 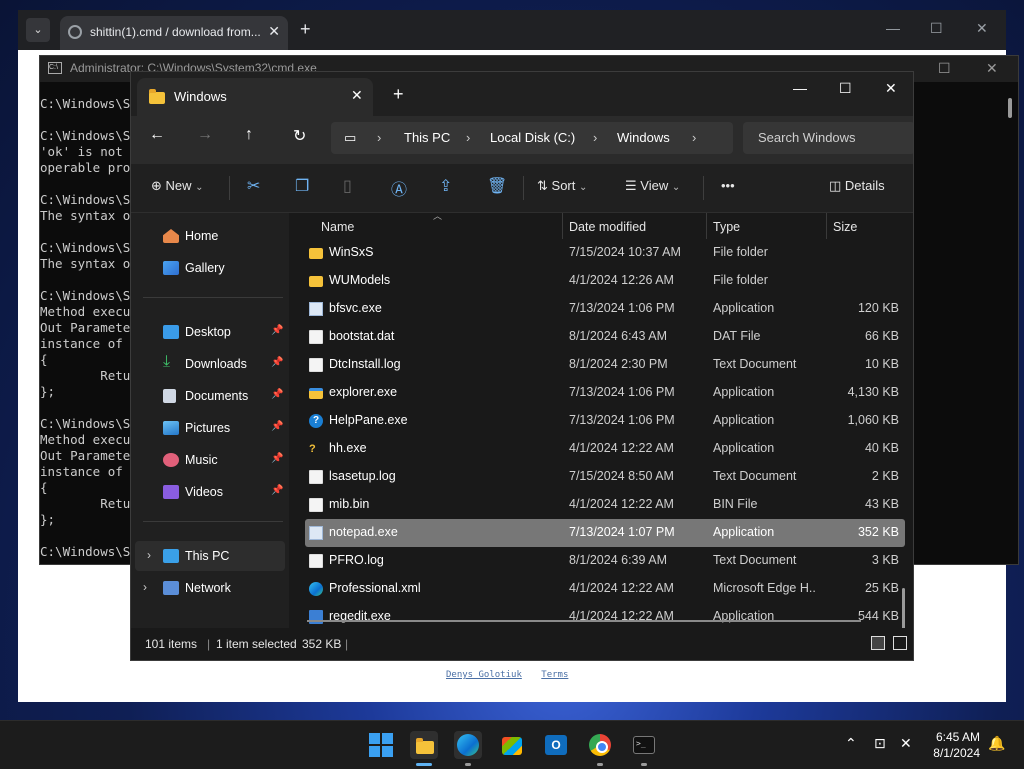 I want to click on sidebar-item-videos: Videos 📌, so click(x=210, y=492).